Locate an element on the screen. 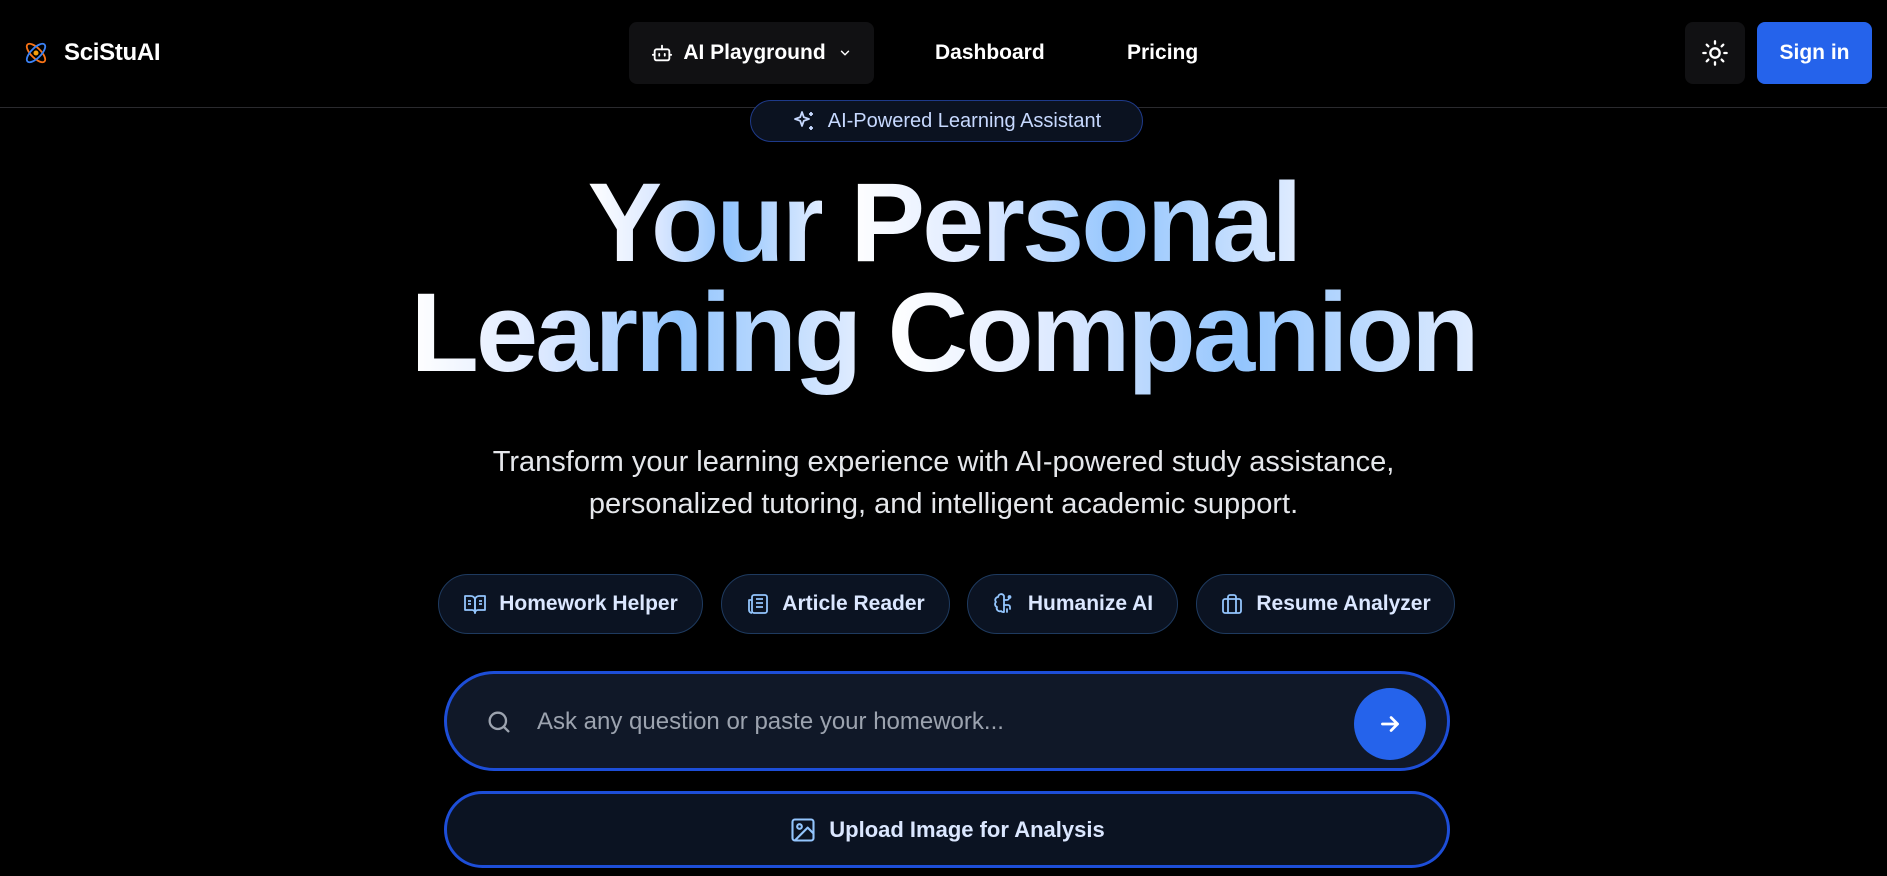  feature-chip-homework-helper: Homework Helper is located at coordinates (570, 604).